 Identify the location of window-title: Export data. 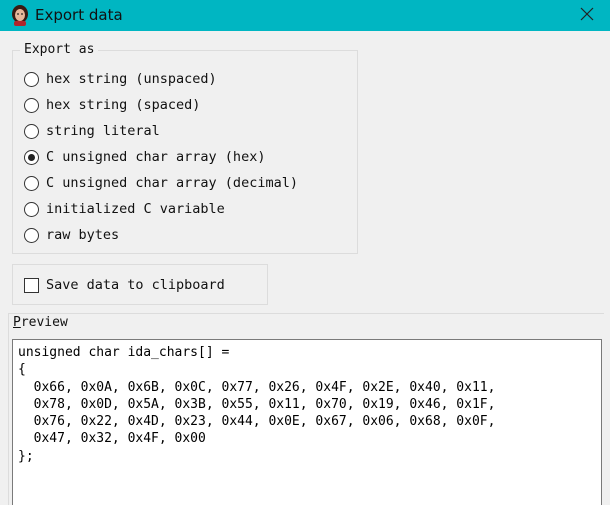
(79, 15).